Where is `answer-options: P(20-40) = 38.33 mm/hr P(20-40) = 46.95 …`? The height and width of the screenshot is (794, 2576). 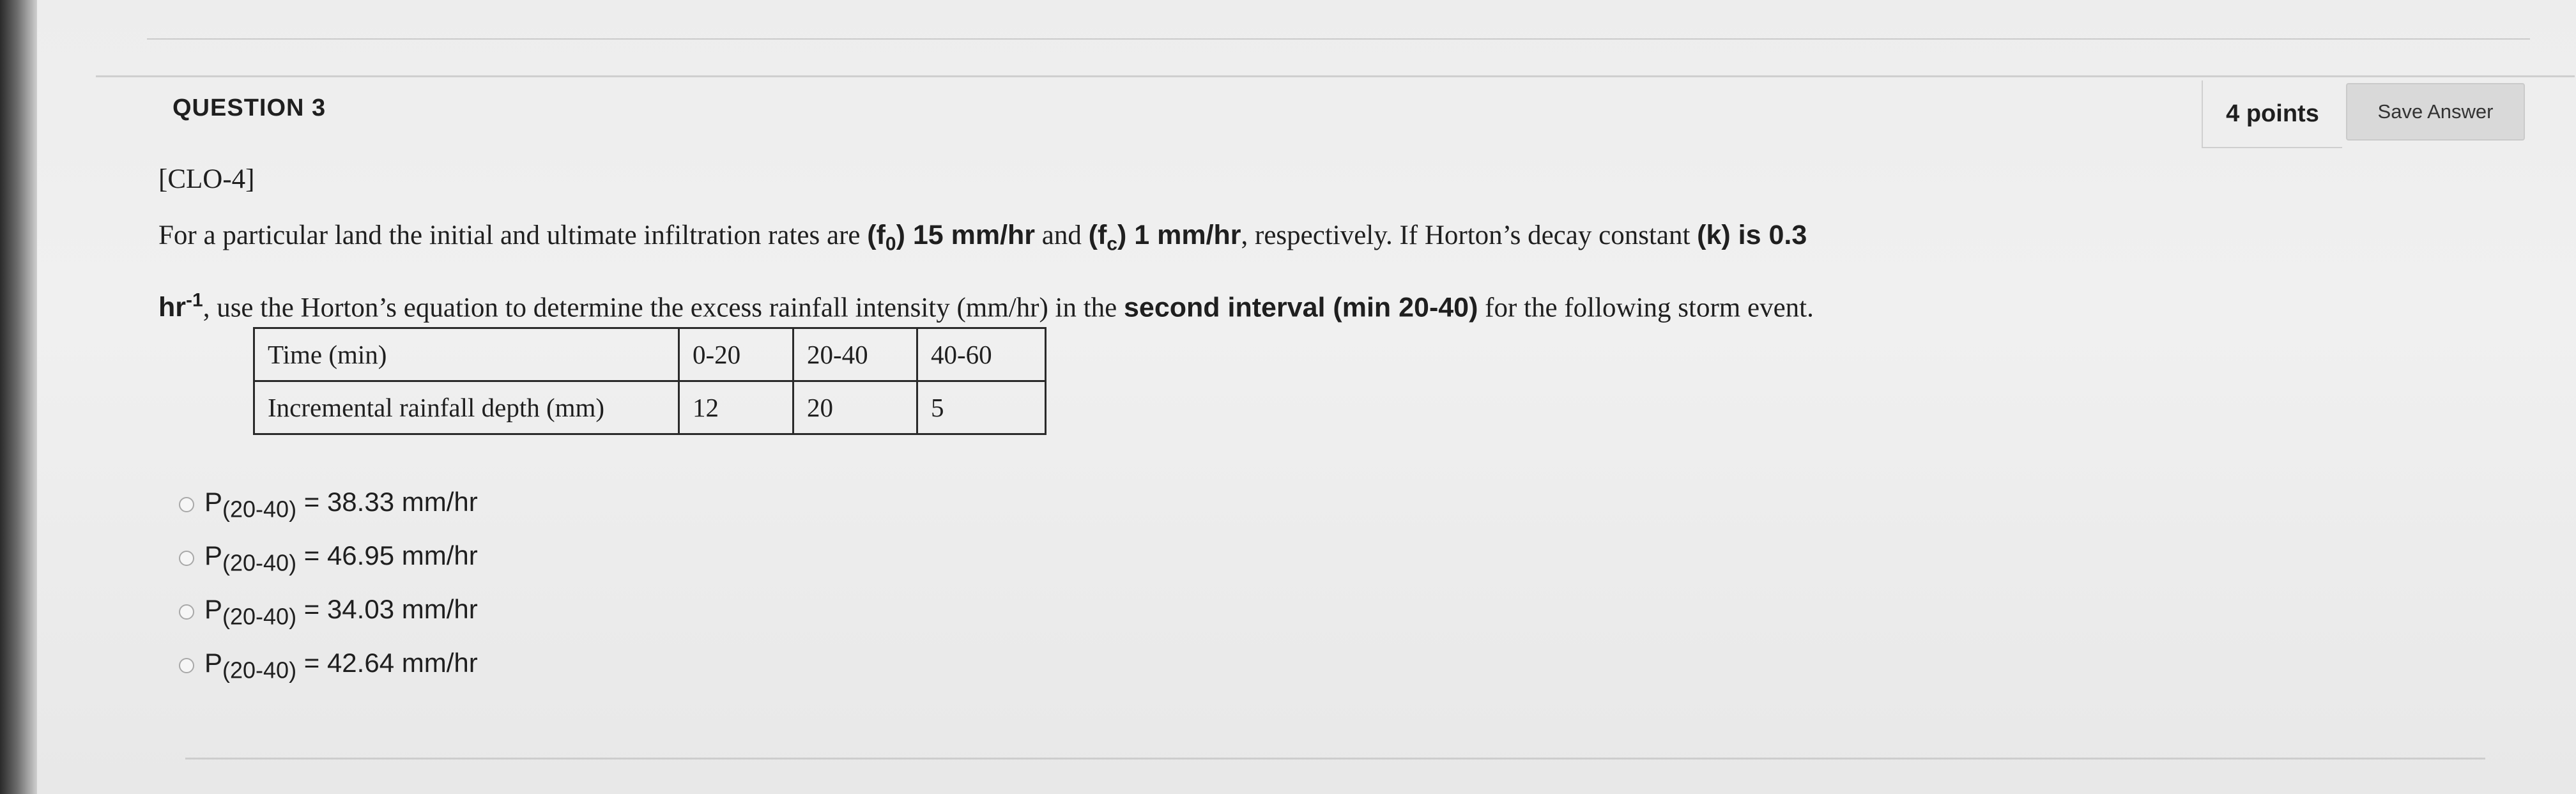 answer-options: P(20-40) = 38.33 mm/hr P(20-40) = 46.95 … is located at coordinates (328, 585).